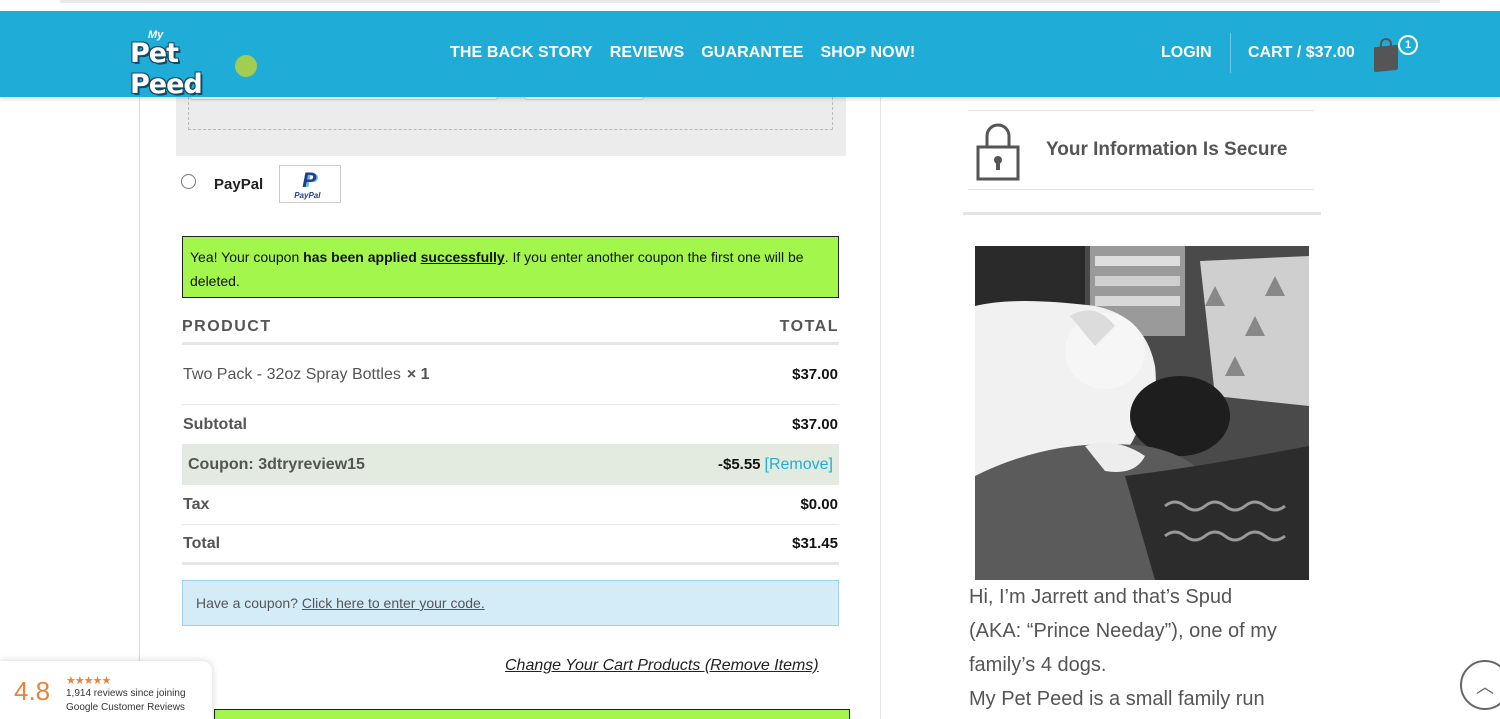 This screenshot has width=1500, height=719. What do you see at coordinates (510, 545) in the screenshot?
I see `total-row: Total $31.45` at bounding box center [510, 545].